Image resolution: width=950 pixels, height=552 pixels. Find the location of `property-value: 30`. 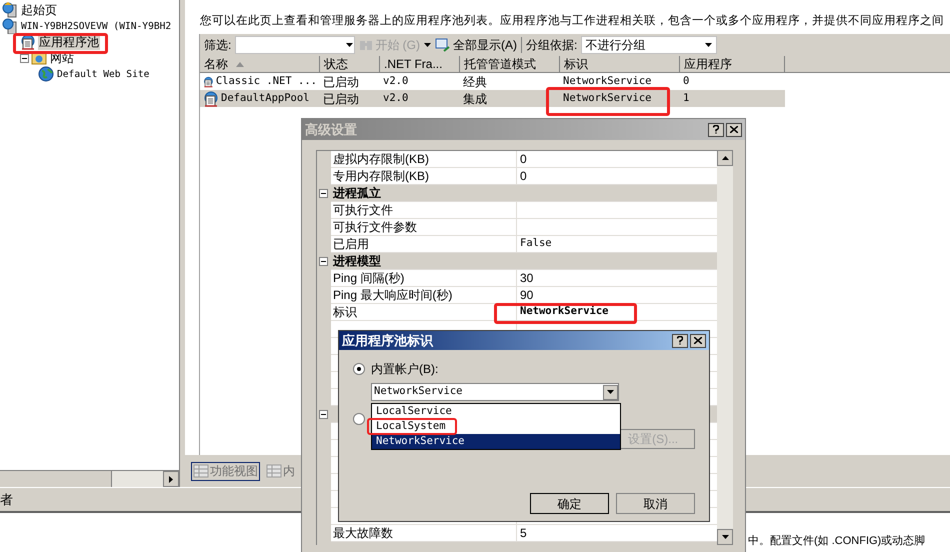

property-value: 30 is located at coordinates (527, 278).